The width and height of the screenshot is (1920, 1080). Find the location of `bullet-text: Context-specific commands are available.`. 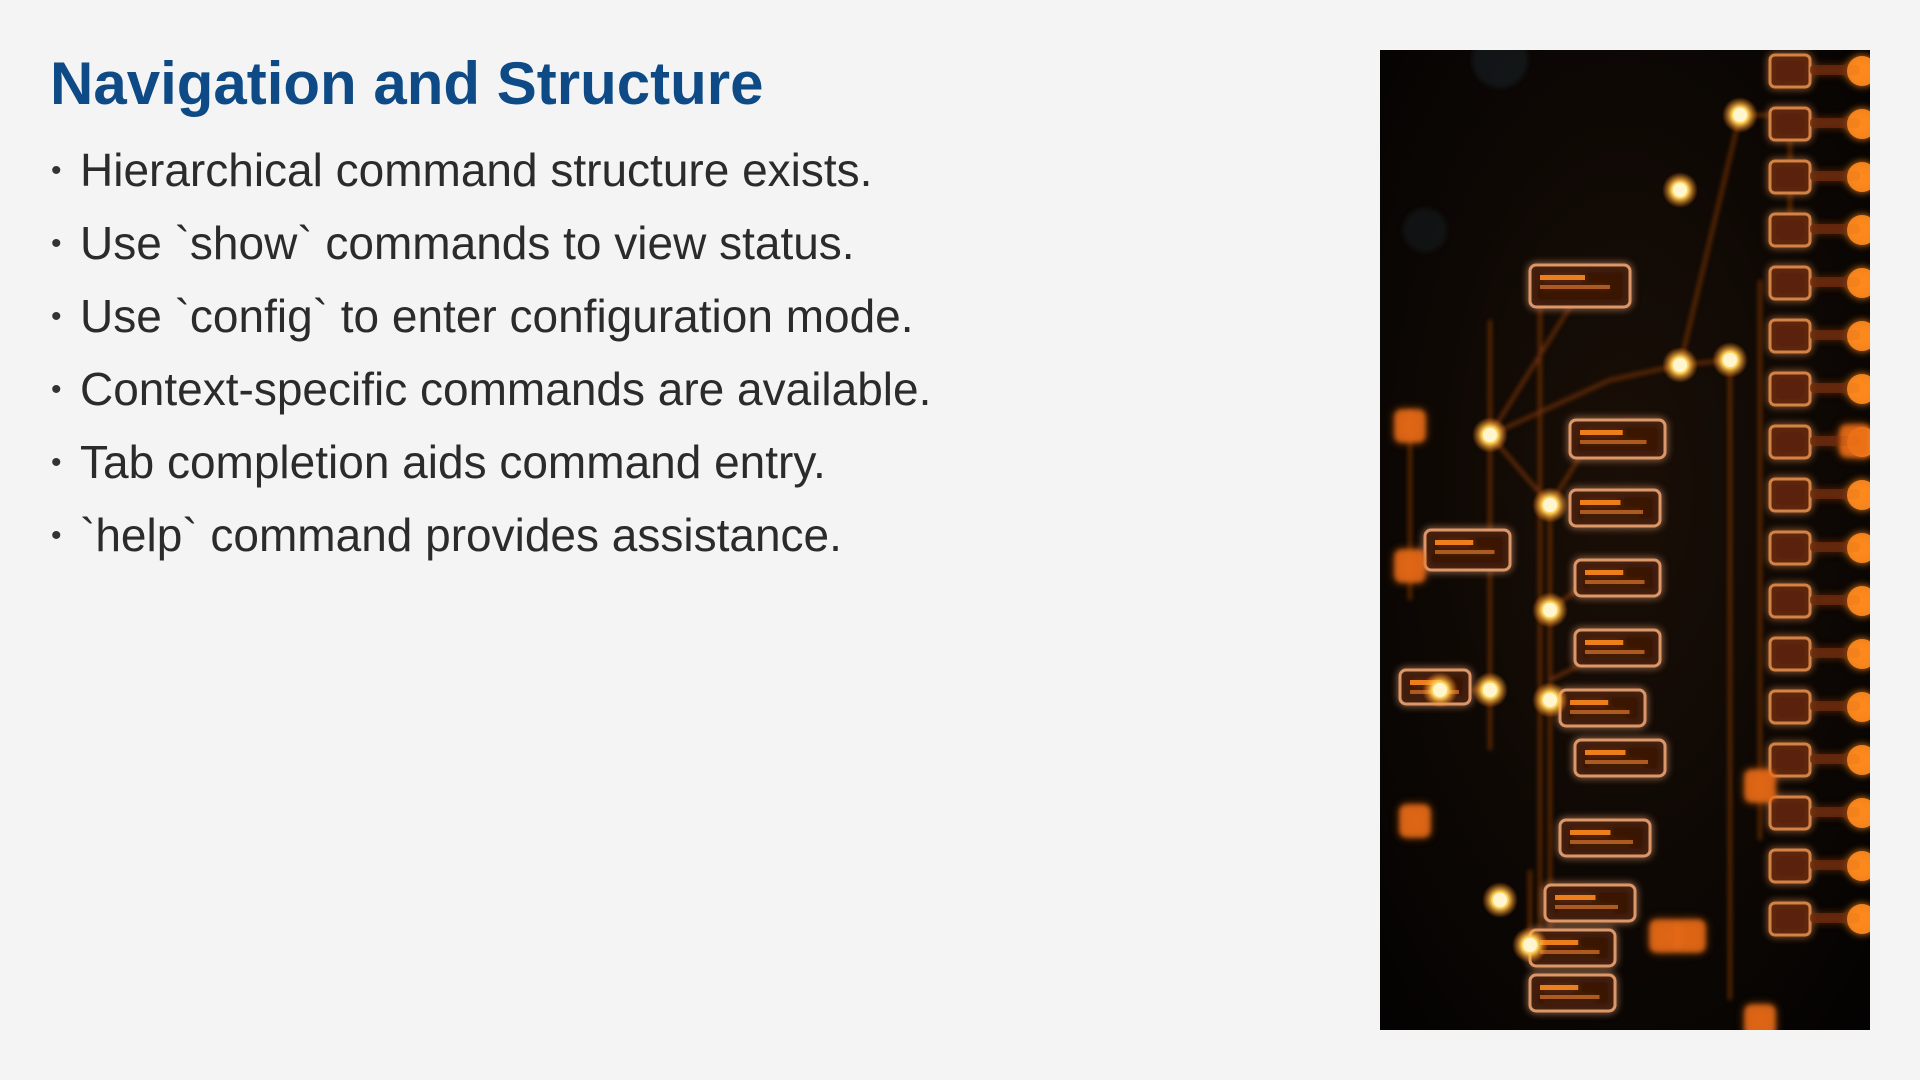

bullet-text: Context-specific commands are available. is located at coordinates (506, 389).